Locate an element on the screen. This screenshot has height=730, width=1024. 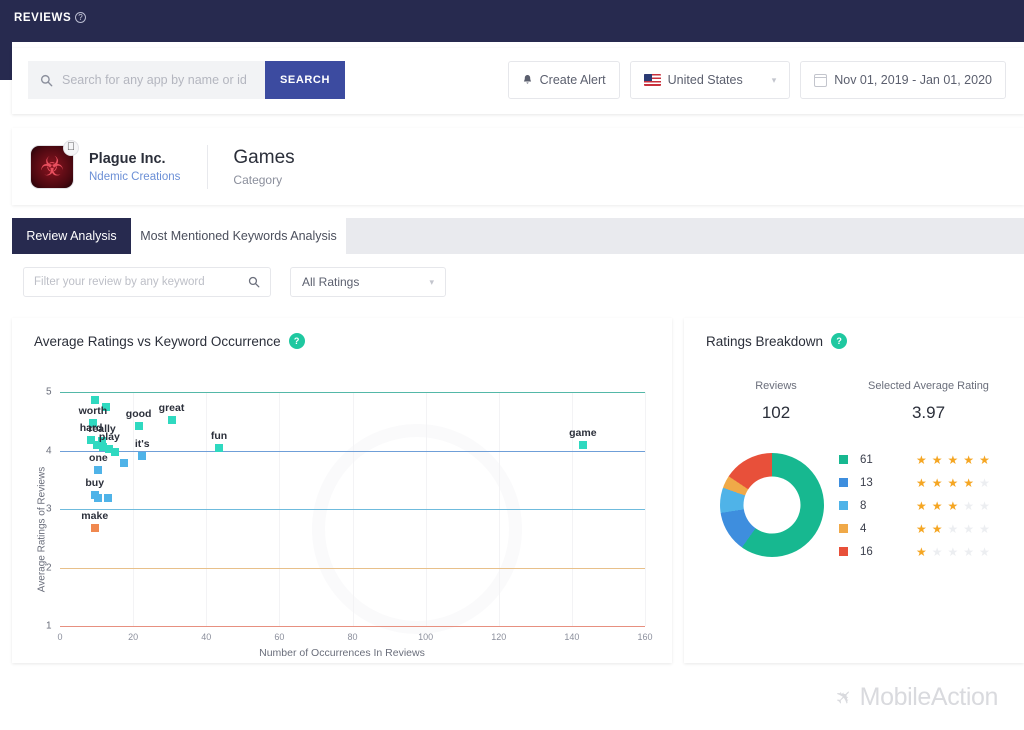
search-field is located at coordinates (146, 80).